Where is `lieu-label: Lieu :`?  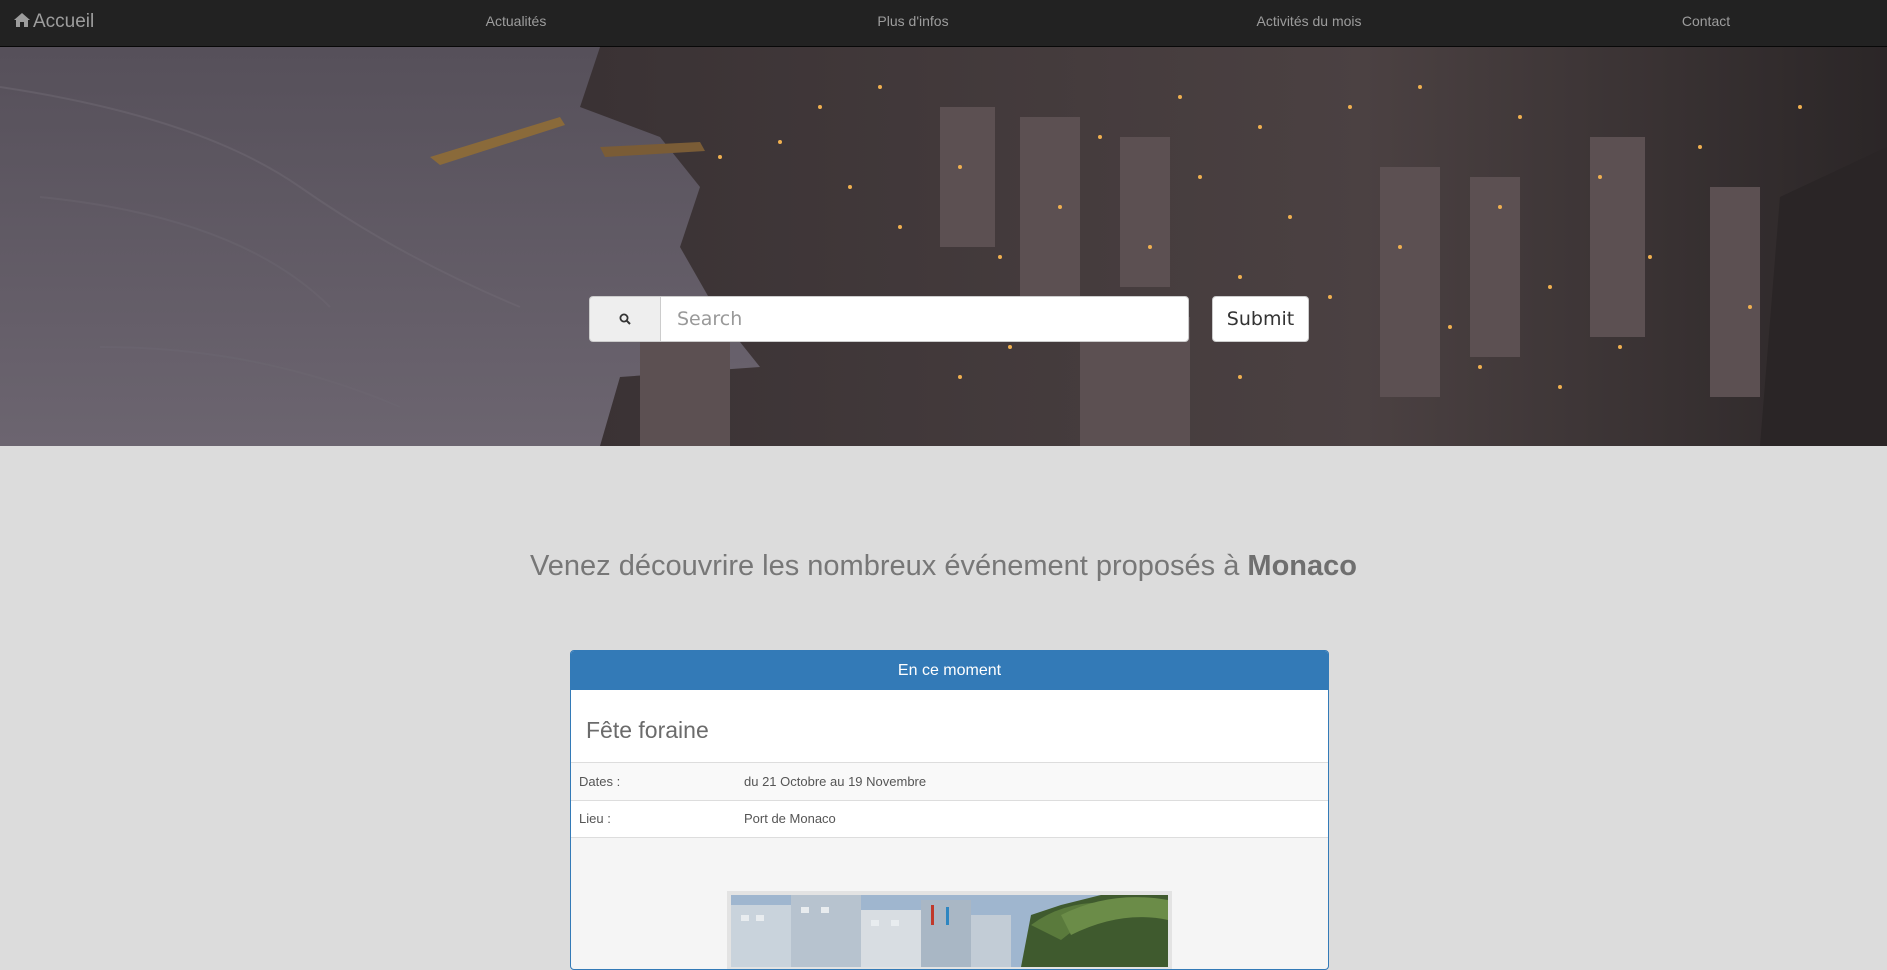
lieu-label: Lieu : is located at coordinates (653, 819).